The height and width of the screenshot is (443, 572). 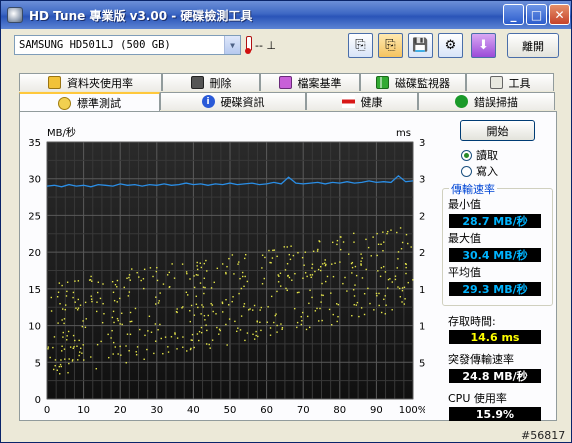 What do you see at coordinates (310, 82) in the screenshot?
I see `tab-file-benchmark: 檔案基準` at bounding box center [310, 82].